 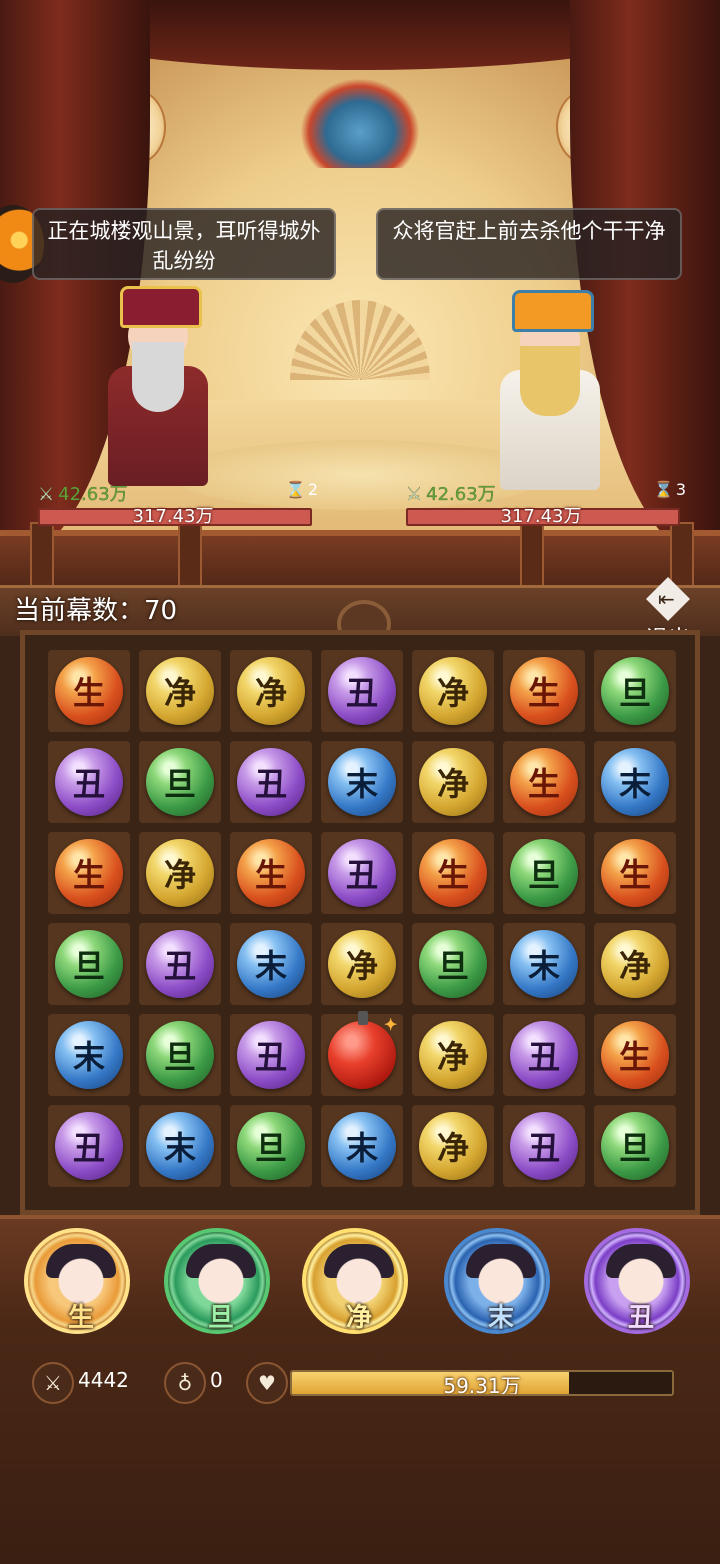 I want to click on hero-dan: 旦, so click(x=217, y=1281).